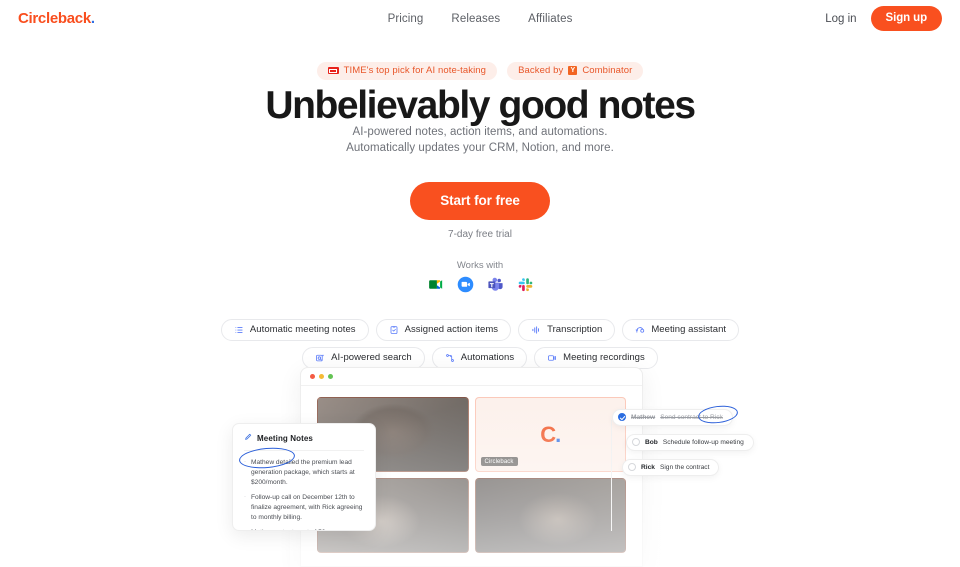 The height and width of the screenshot is (567, 960). What do you see at coordinates (575, 329) in the screenshot?
I see `pill-label: Transcription` at bounding box center [575, 329].